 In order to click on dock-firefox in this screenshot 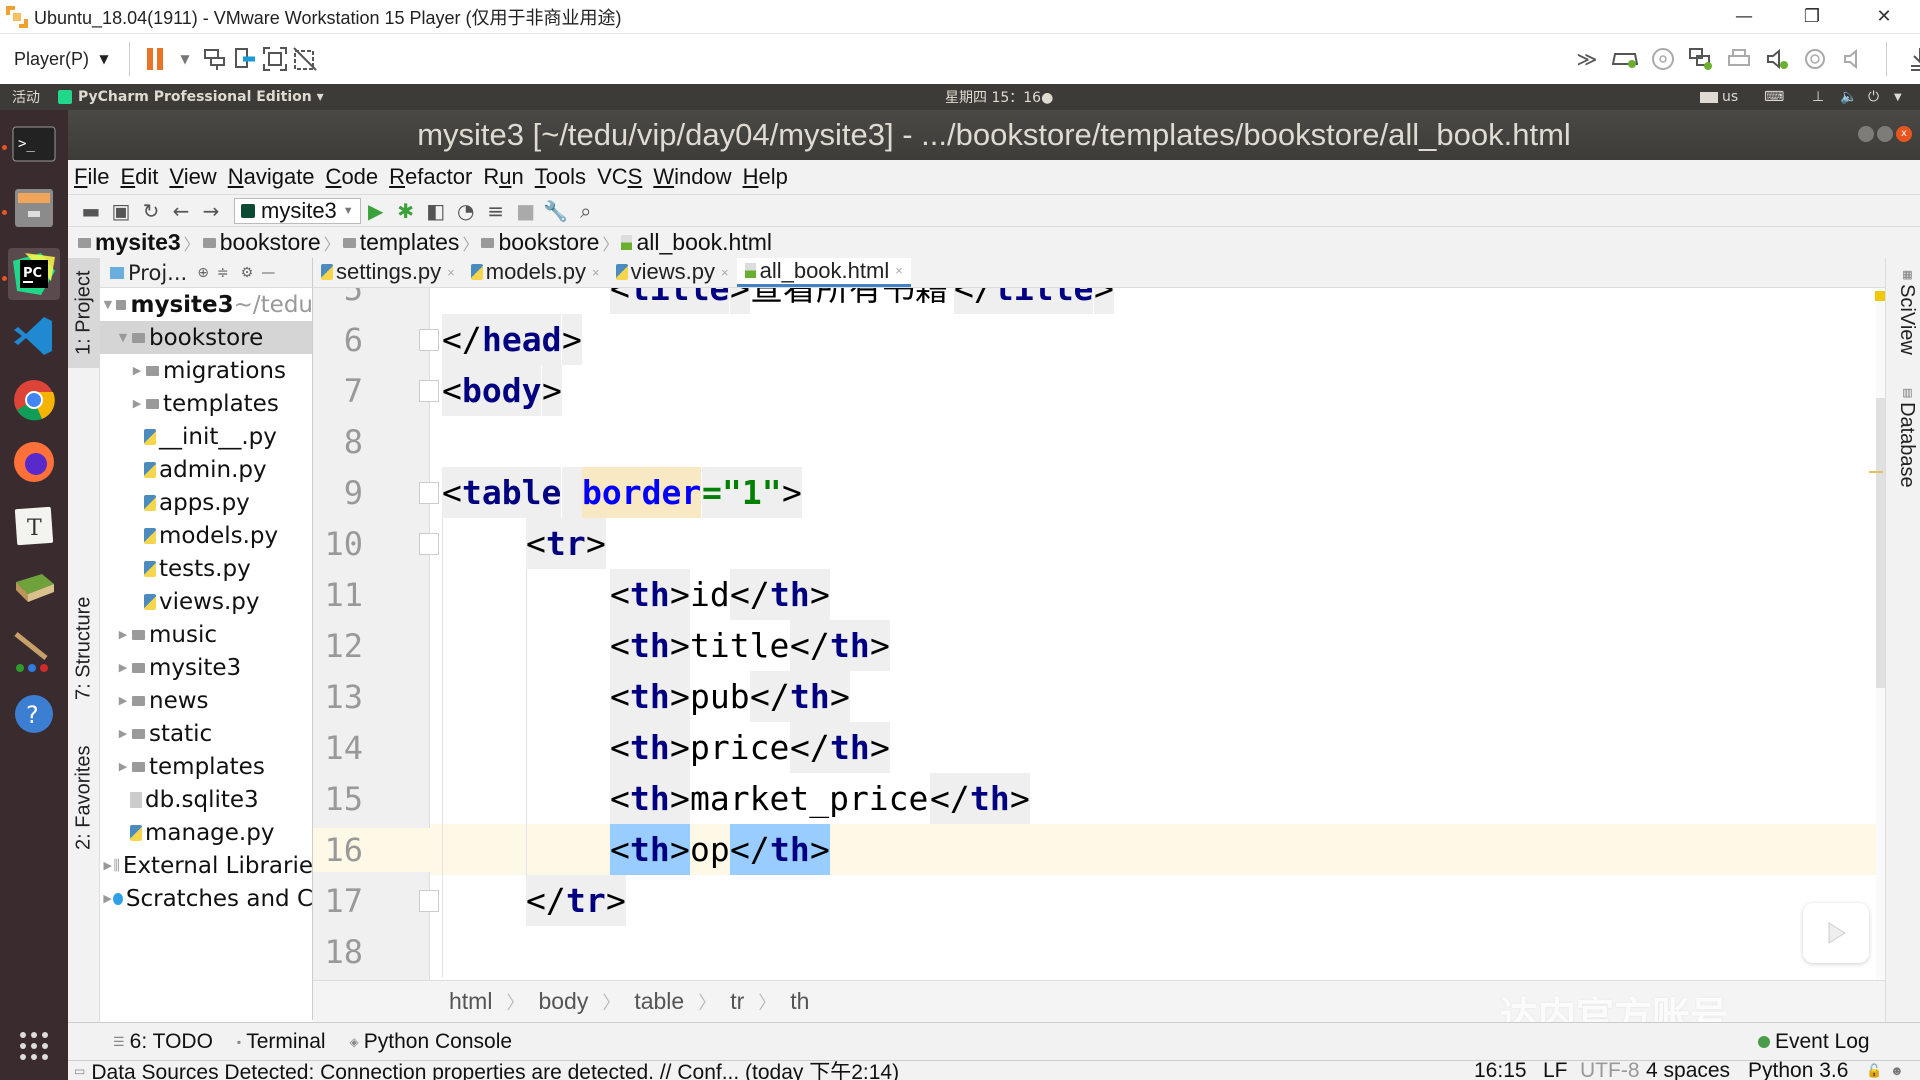, I will do `click(34, 462)`.